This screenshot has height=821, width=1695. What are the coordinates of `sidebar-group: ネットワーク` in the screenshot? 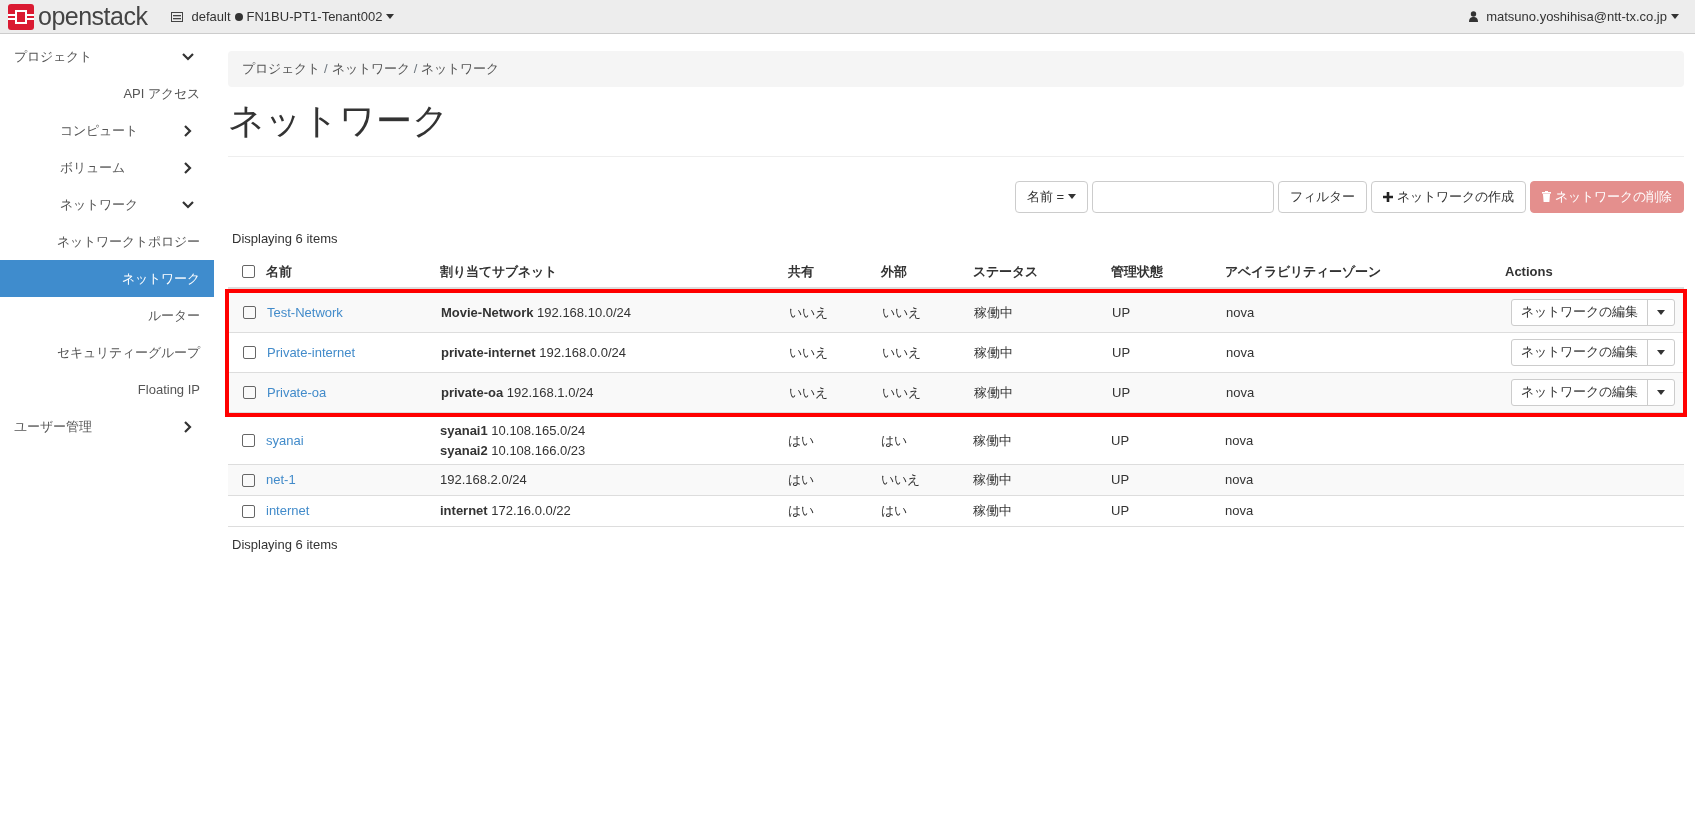 It's located at (107, 204).